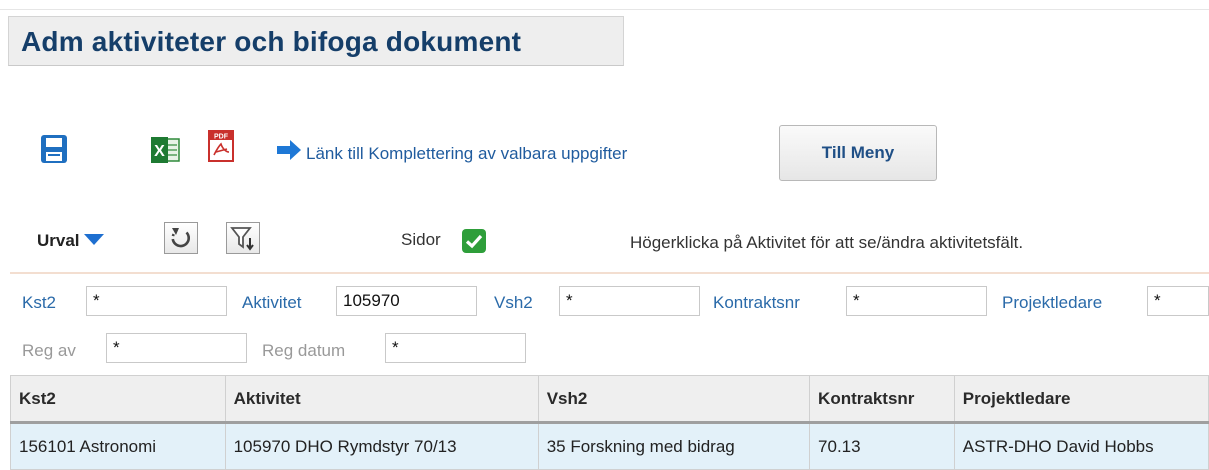 This screenshot has height=470, width=1209. I want to click on column-header-kst2: Kst2, so click(118, 399).